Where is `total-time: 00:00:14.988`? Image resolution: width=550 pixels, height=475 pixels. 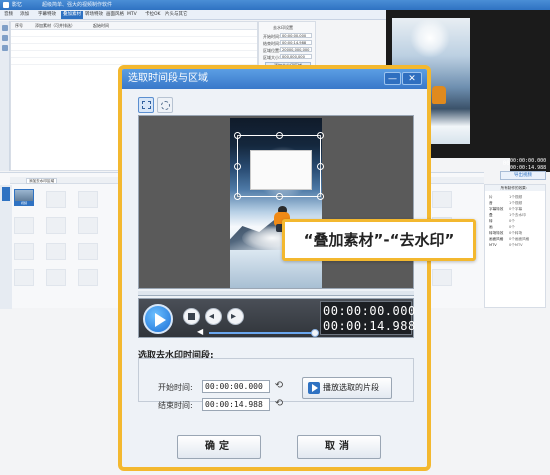
total-time: 00:00:14.988 is located at coordinates (369, 326).